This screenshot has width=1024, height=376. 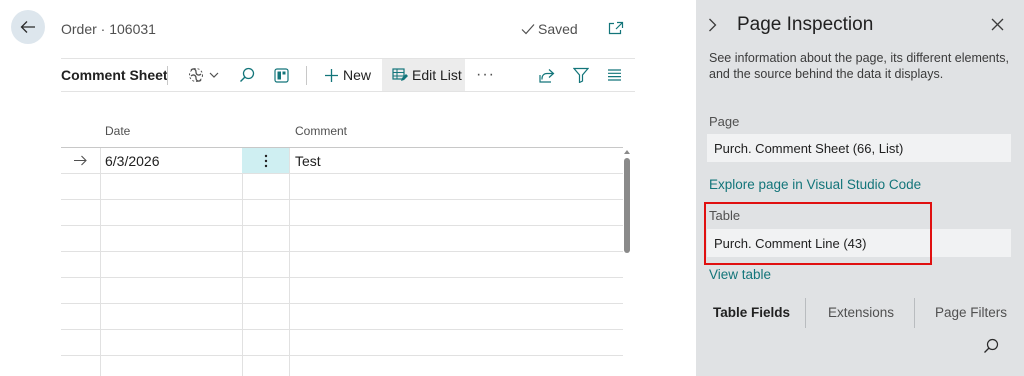 What do you see at coordinates (331, 75) in the screenshot?
I see `plus-icon` at bounding box center [331, 75].